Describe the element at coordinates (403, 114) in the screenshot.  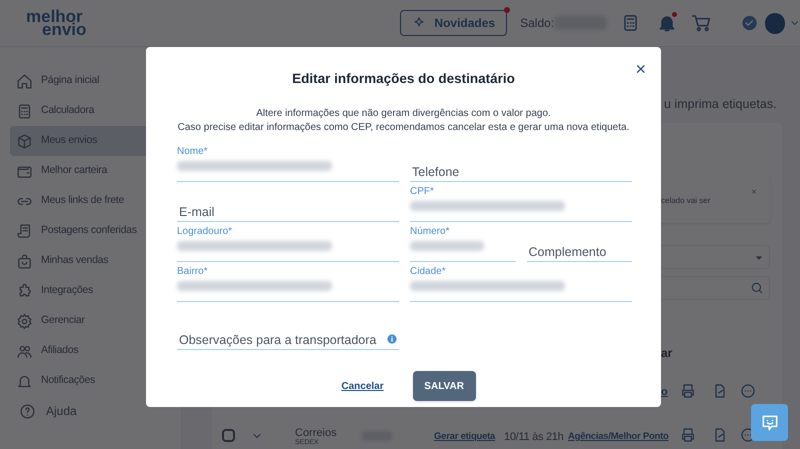
I see `dialog-description: Altere informações que não geram divergências com o valor pago.` at that location.